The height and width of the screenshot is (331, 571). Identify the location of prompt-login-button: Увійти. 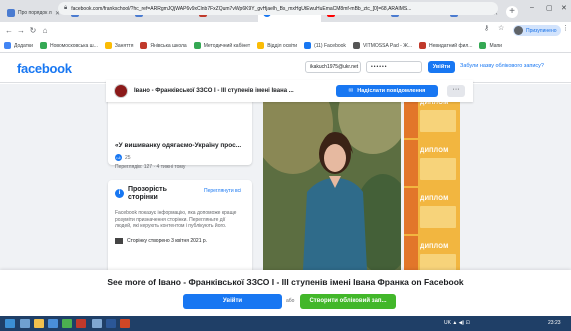
(232, 301).